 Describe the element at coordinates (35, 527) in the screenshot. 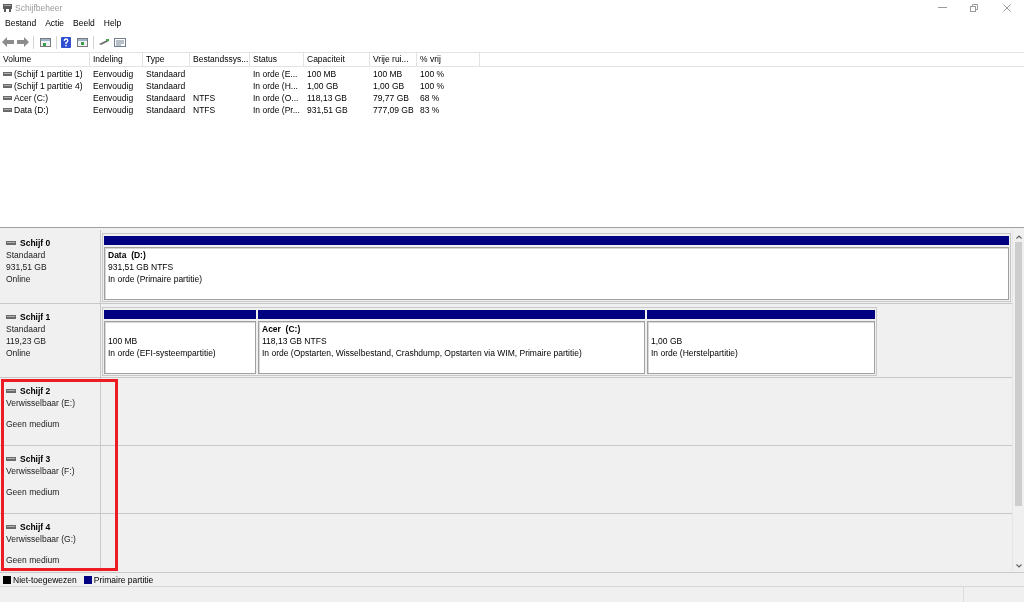

I see `disk-name: Schijf 4` at that location.